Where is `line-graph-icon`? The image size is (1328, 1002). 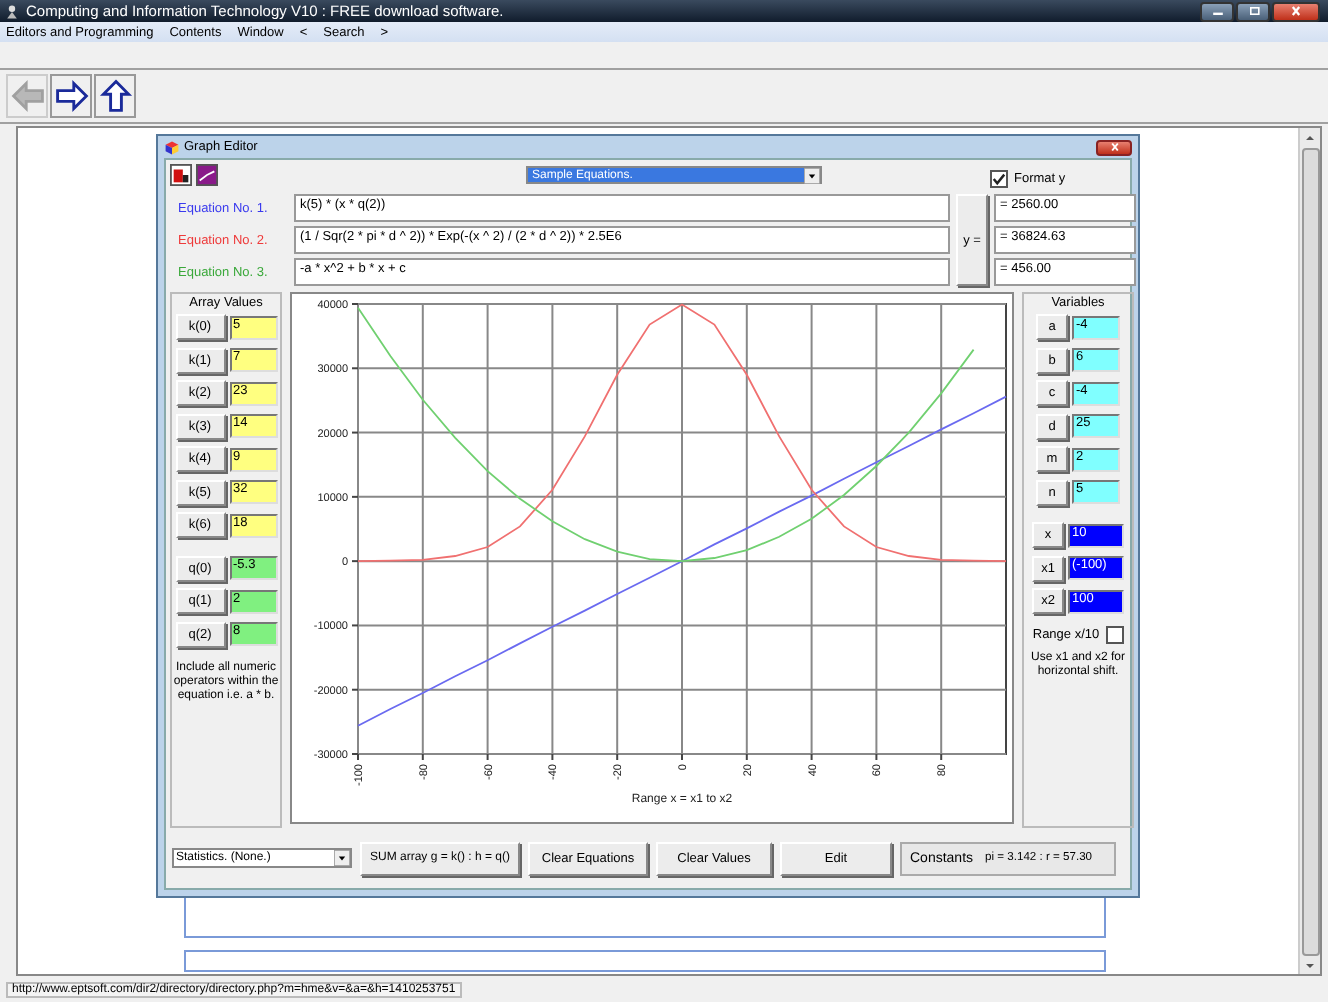 line-graph-icon is located at coordinates (207, 175).